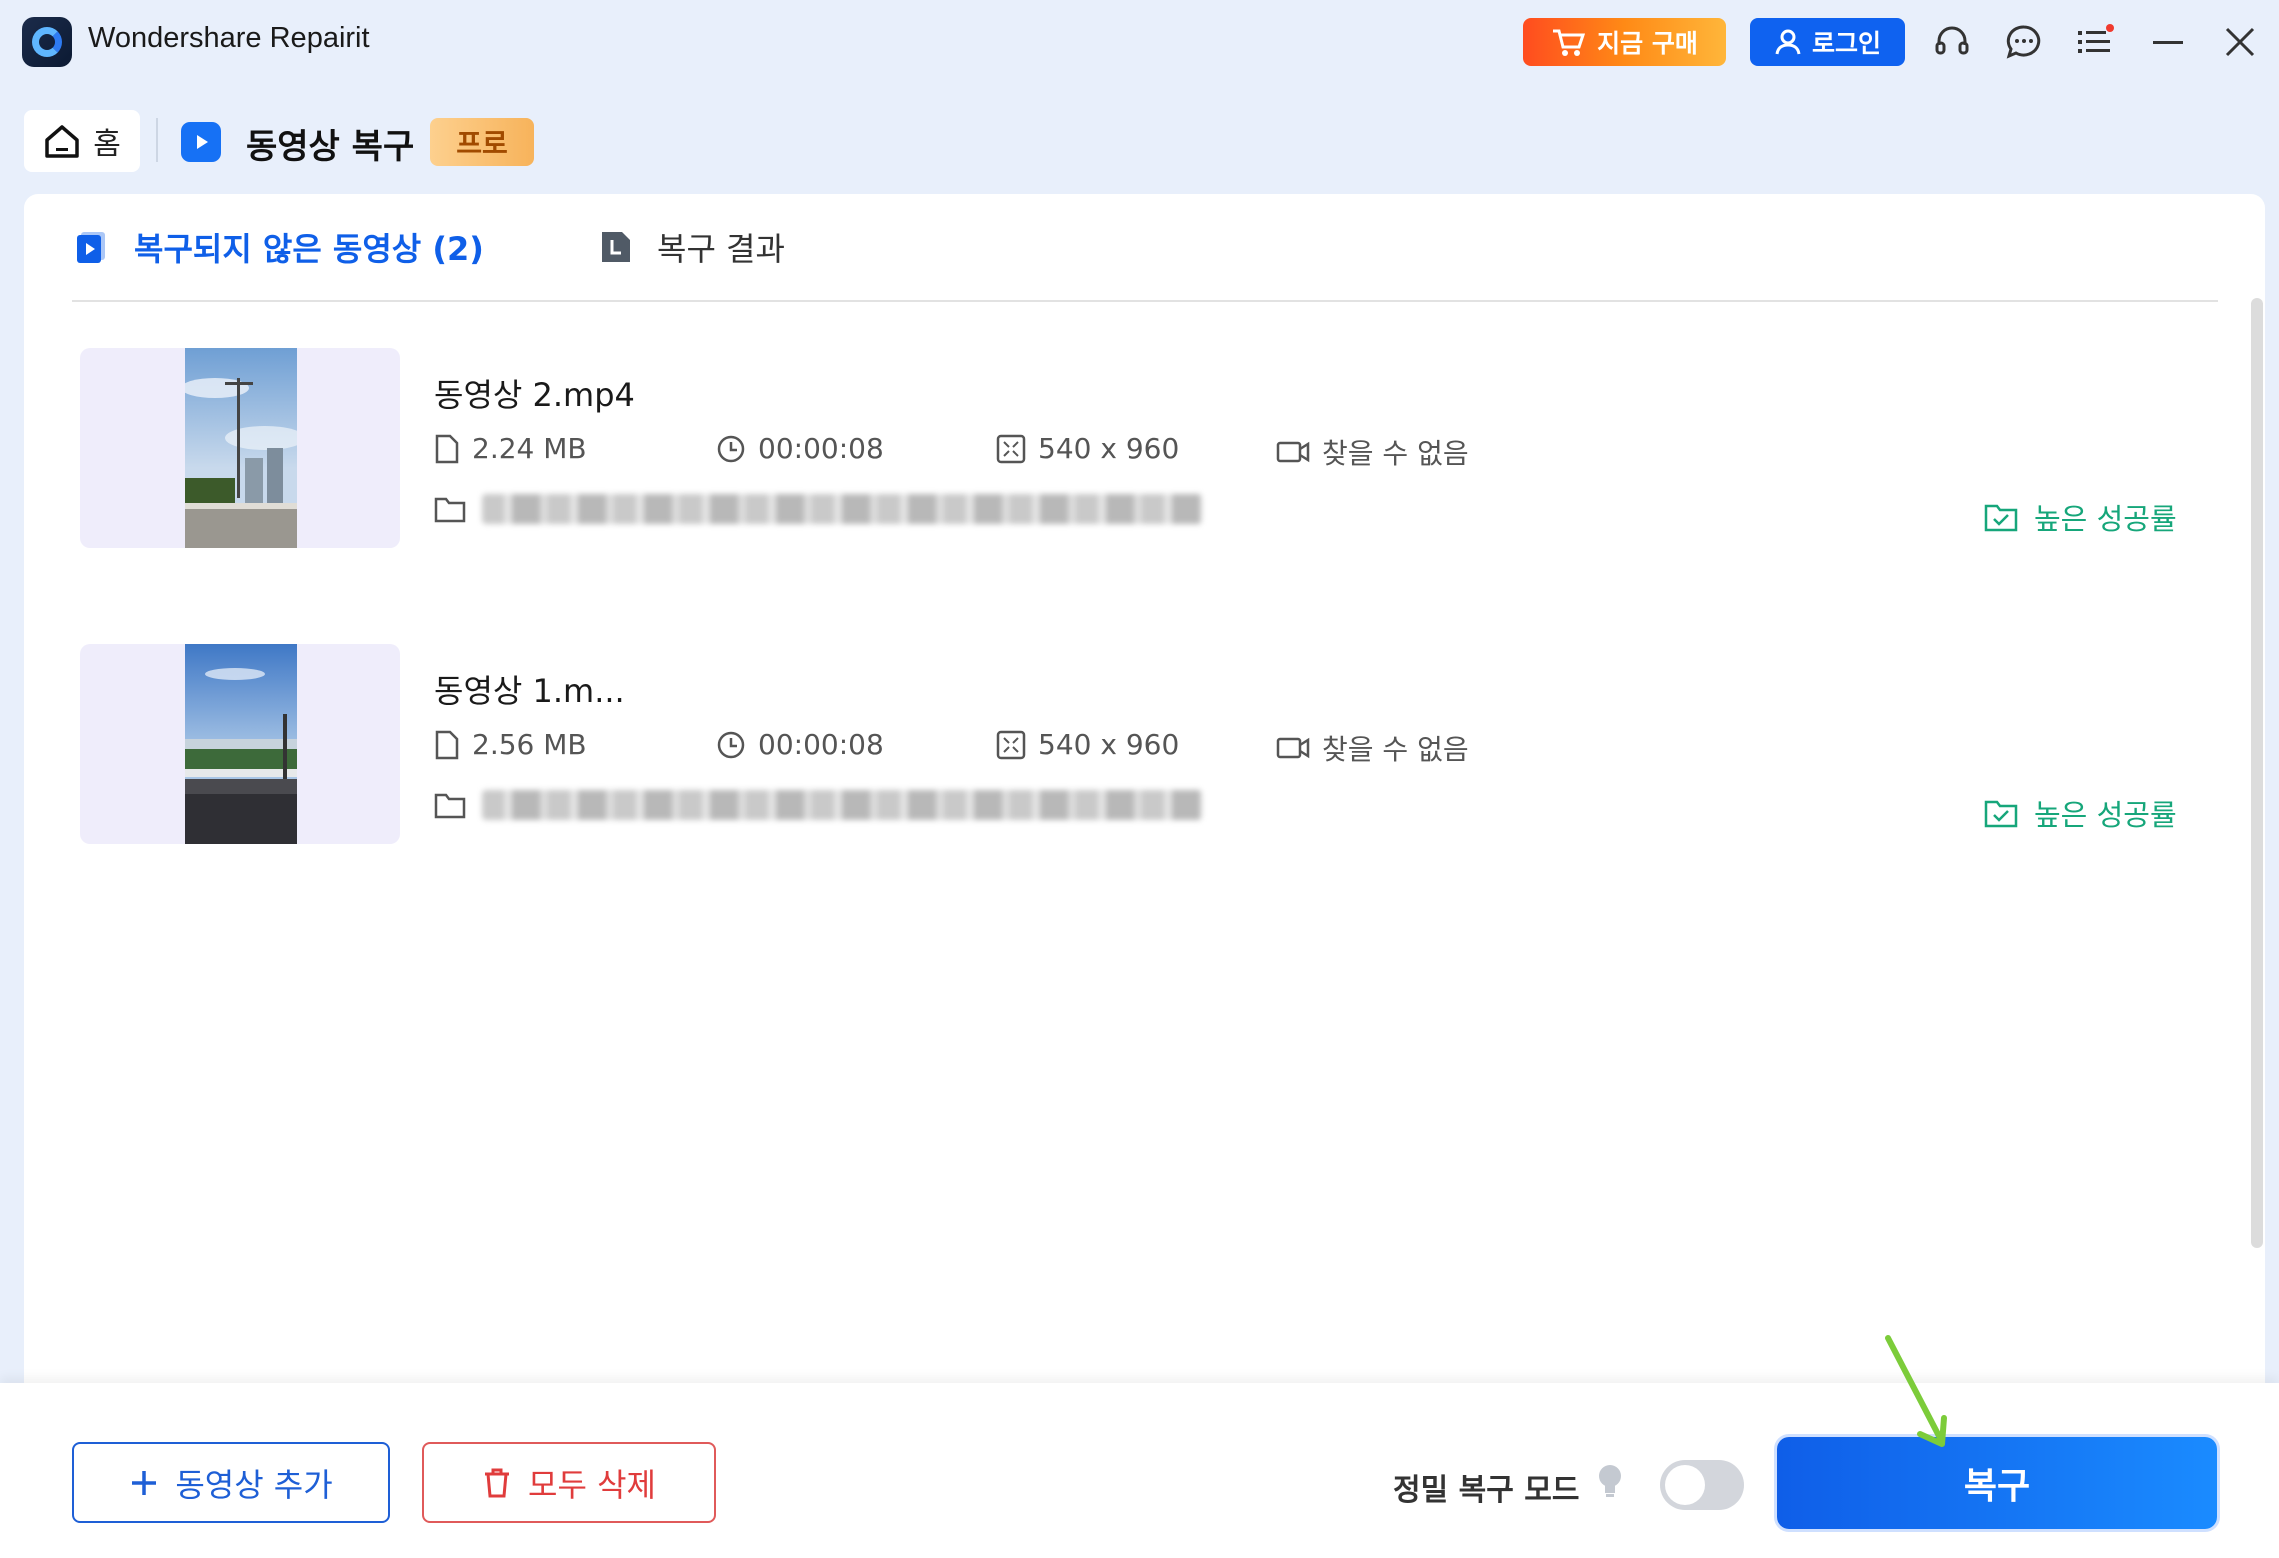 The height and width of the screenshot is (1558, 2279). I want to click on breadcrumb-divider, so click(157, 140).